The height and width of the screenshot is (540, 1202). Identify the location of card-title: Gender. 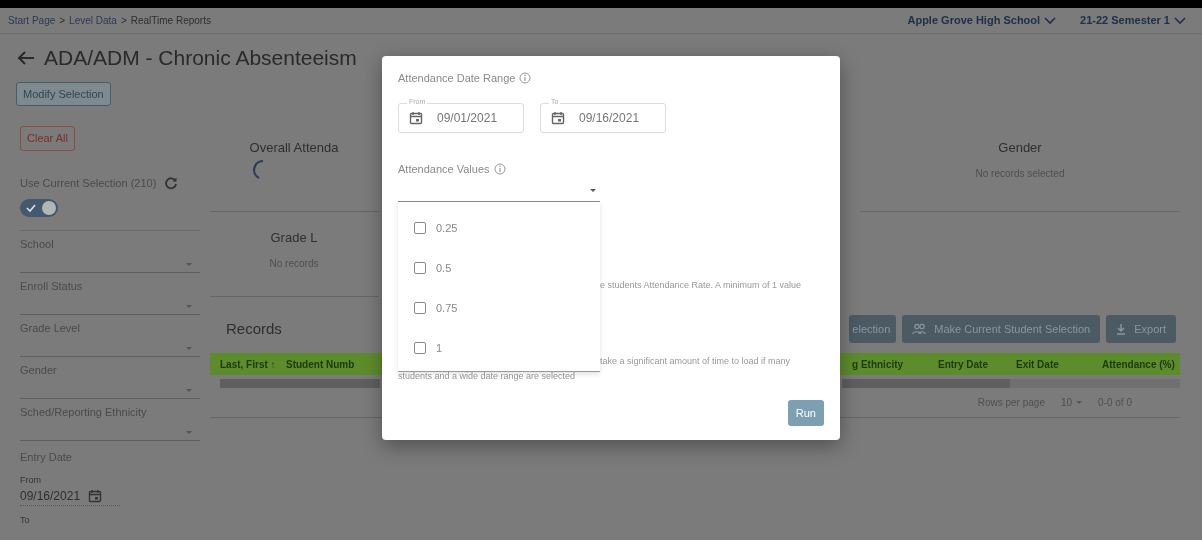
(1020, 148).